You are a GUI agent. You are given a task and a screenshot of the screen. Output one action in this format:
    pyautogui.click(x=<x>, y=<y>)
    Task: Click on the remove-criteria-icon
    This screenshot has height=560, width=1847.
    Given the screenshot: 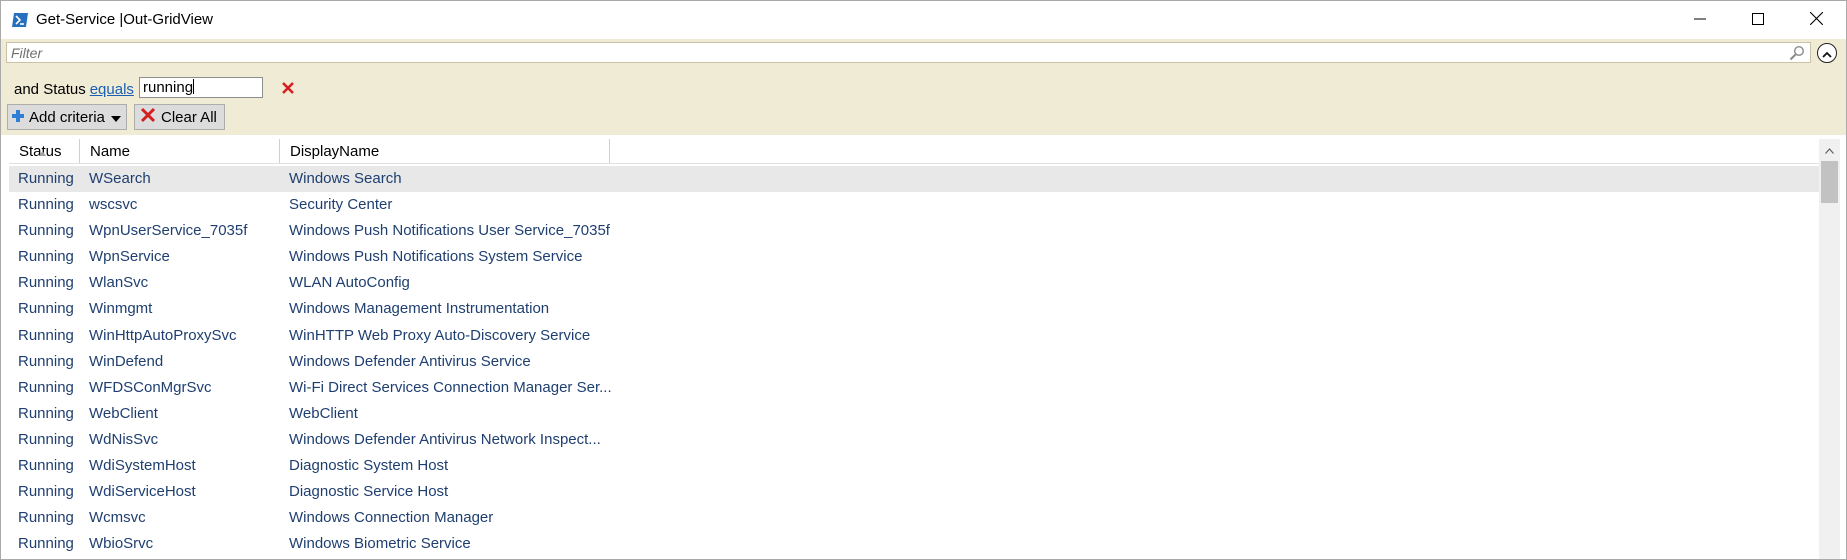 What is the action you would take?
    pyautogui.click(x=288, y=88)
    